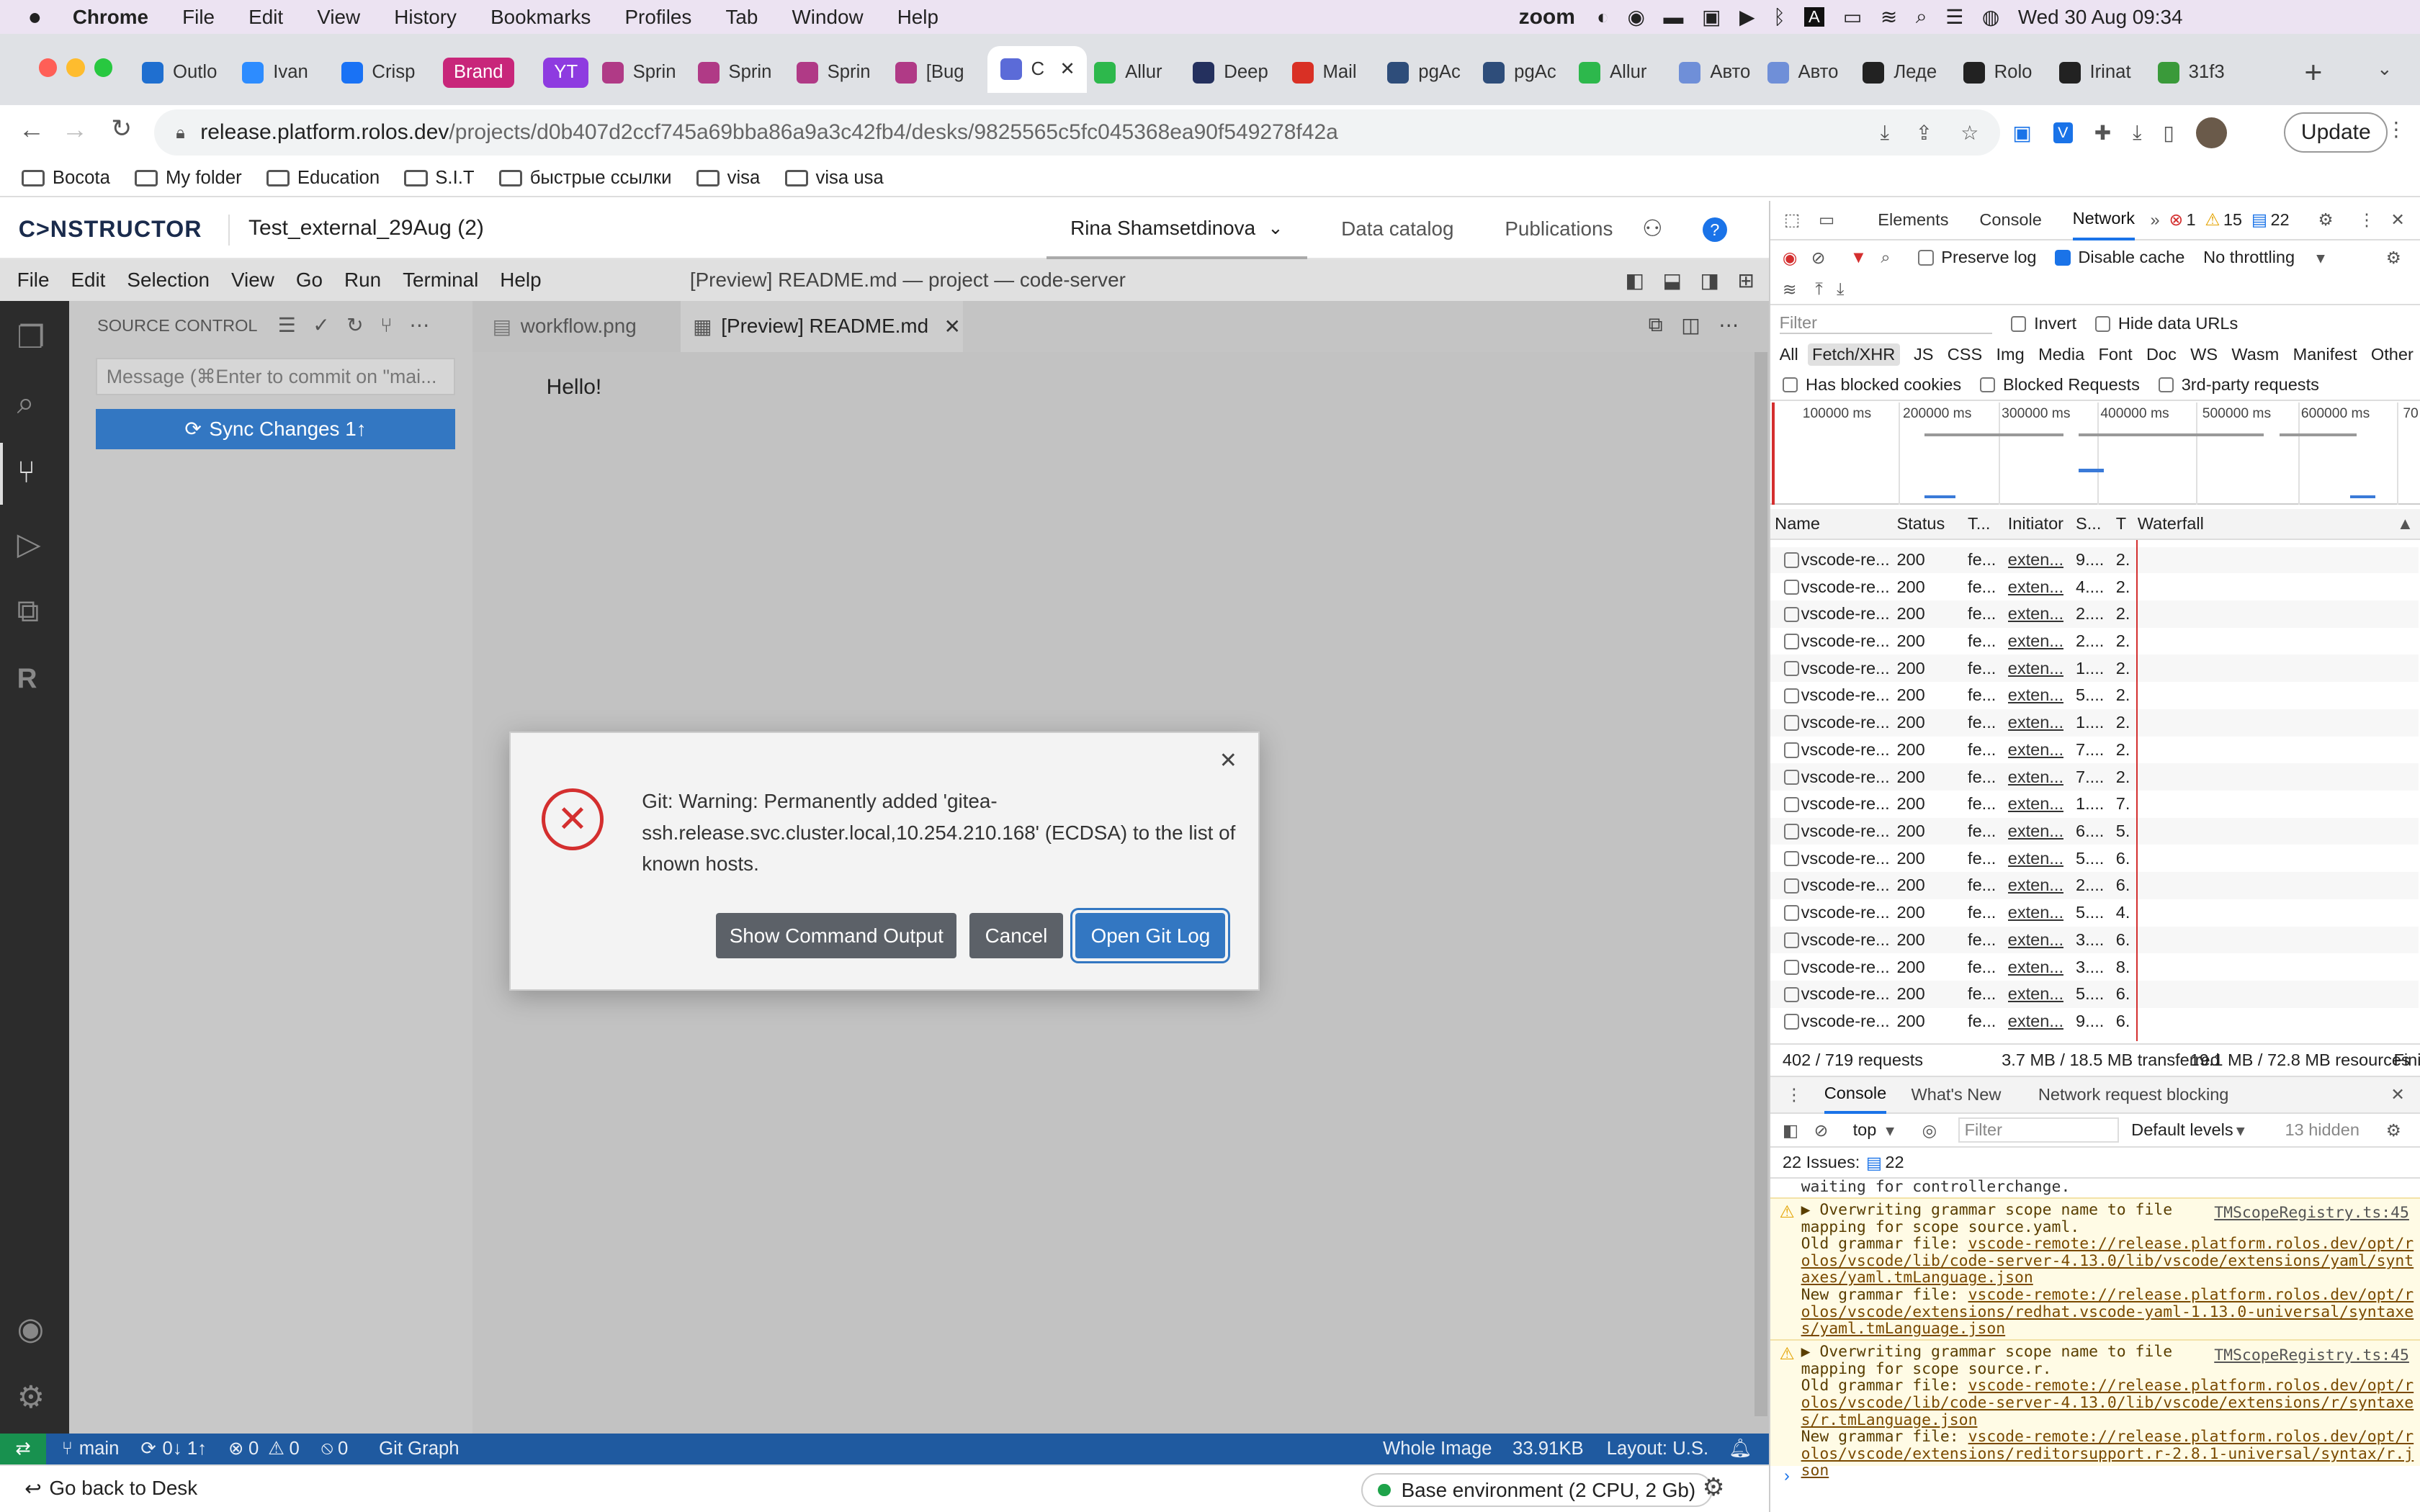  I want to click on user-selector: Rina Shamsetdinova ⌄, so click(1177, 230).